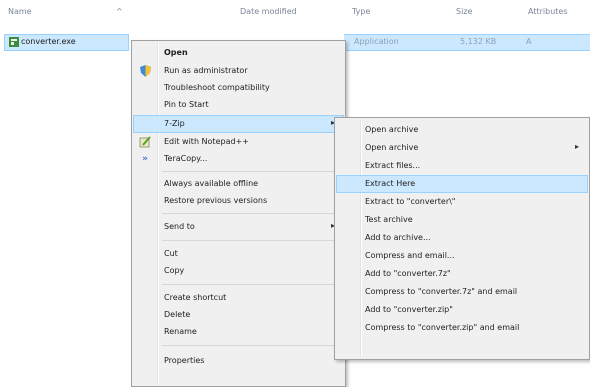 Image resolution: width=590 pixels, height=387 pixels. Describe the element at coordinates (238, 227) in the screenshot. I see `menu-item-send-to: Send to ▸` at that location.